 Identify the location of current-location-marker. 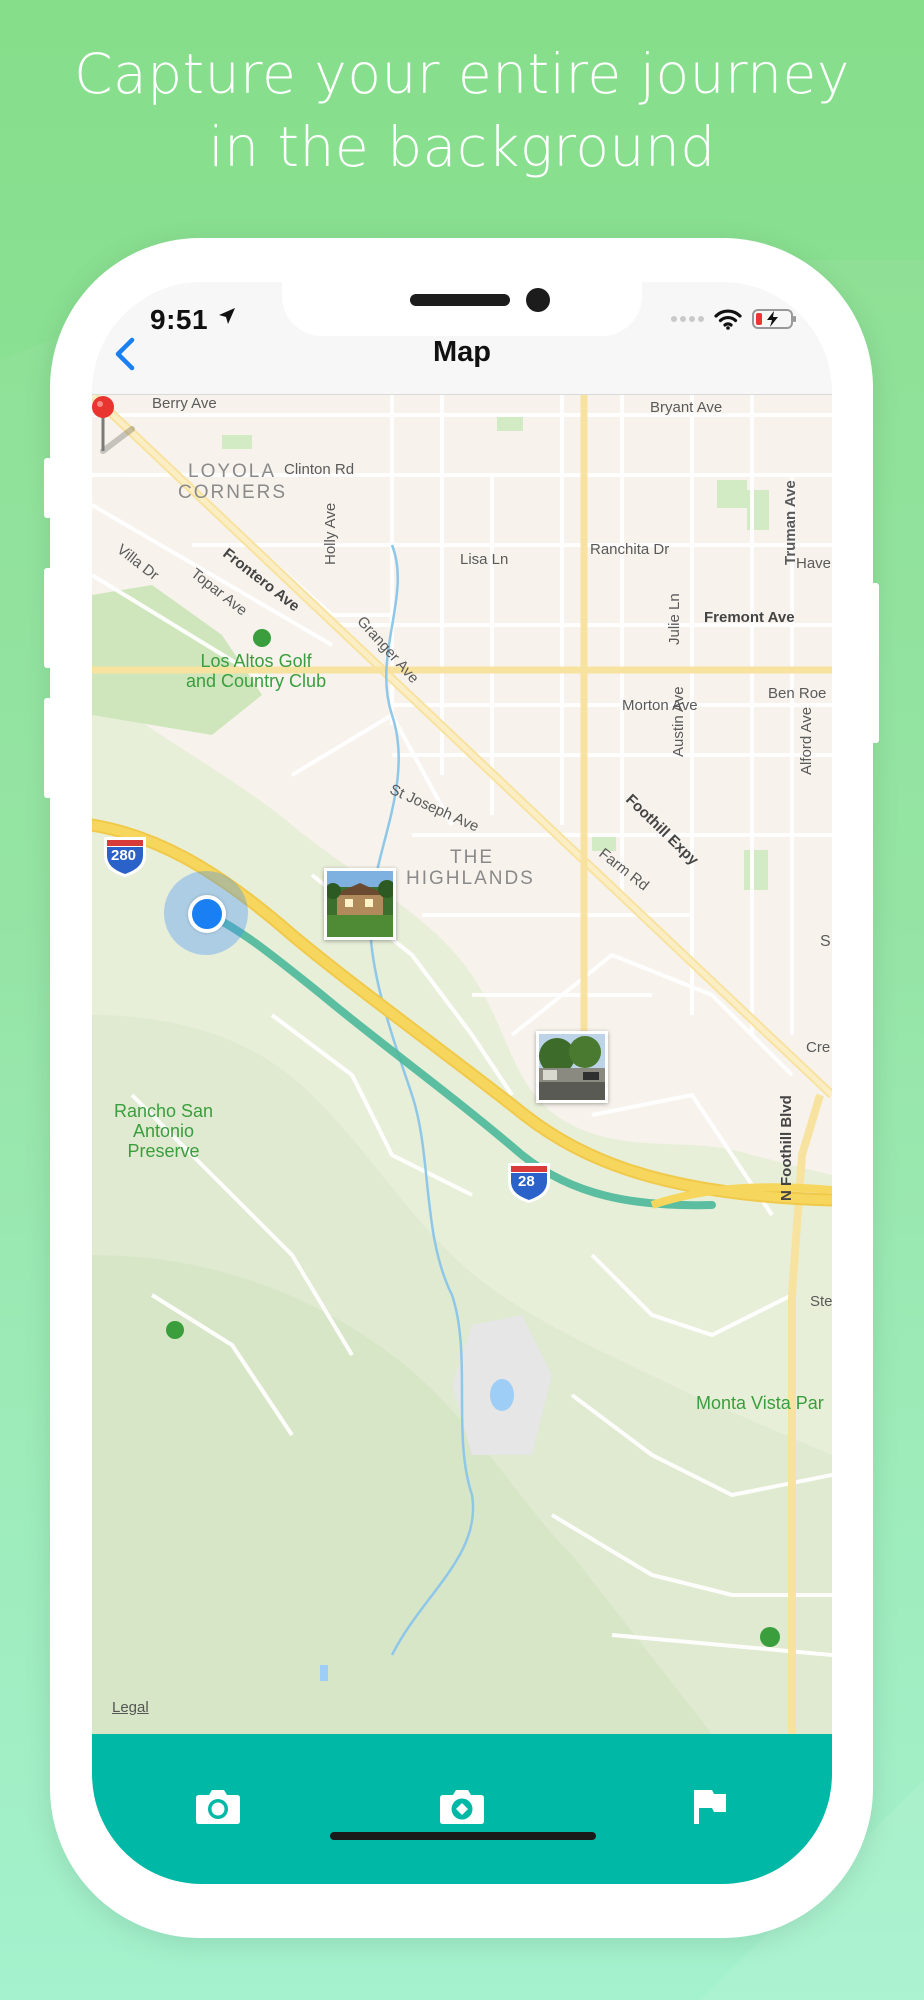
(206, 913).